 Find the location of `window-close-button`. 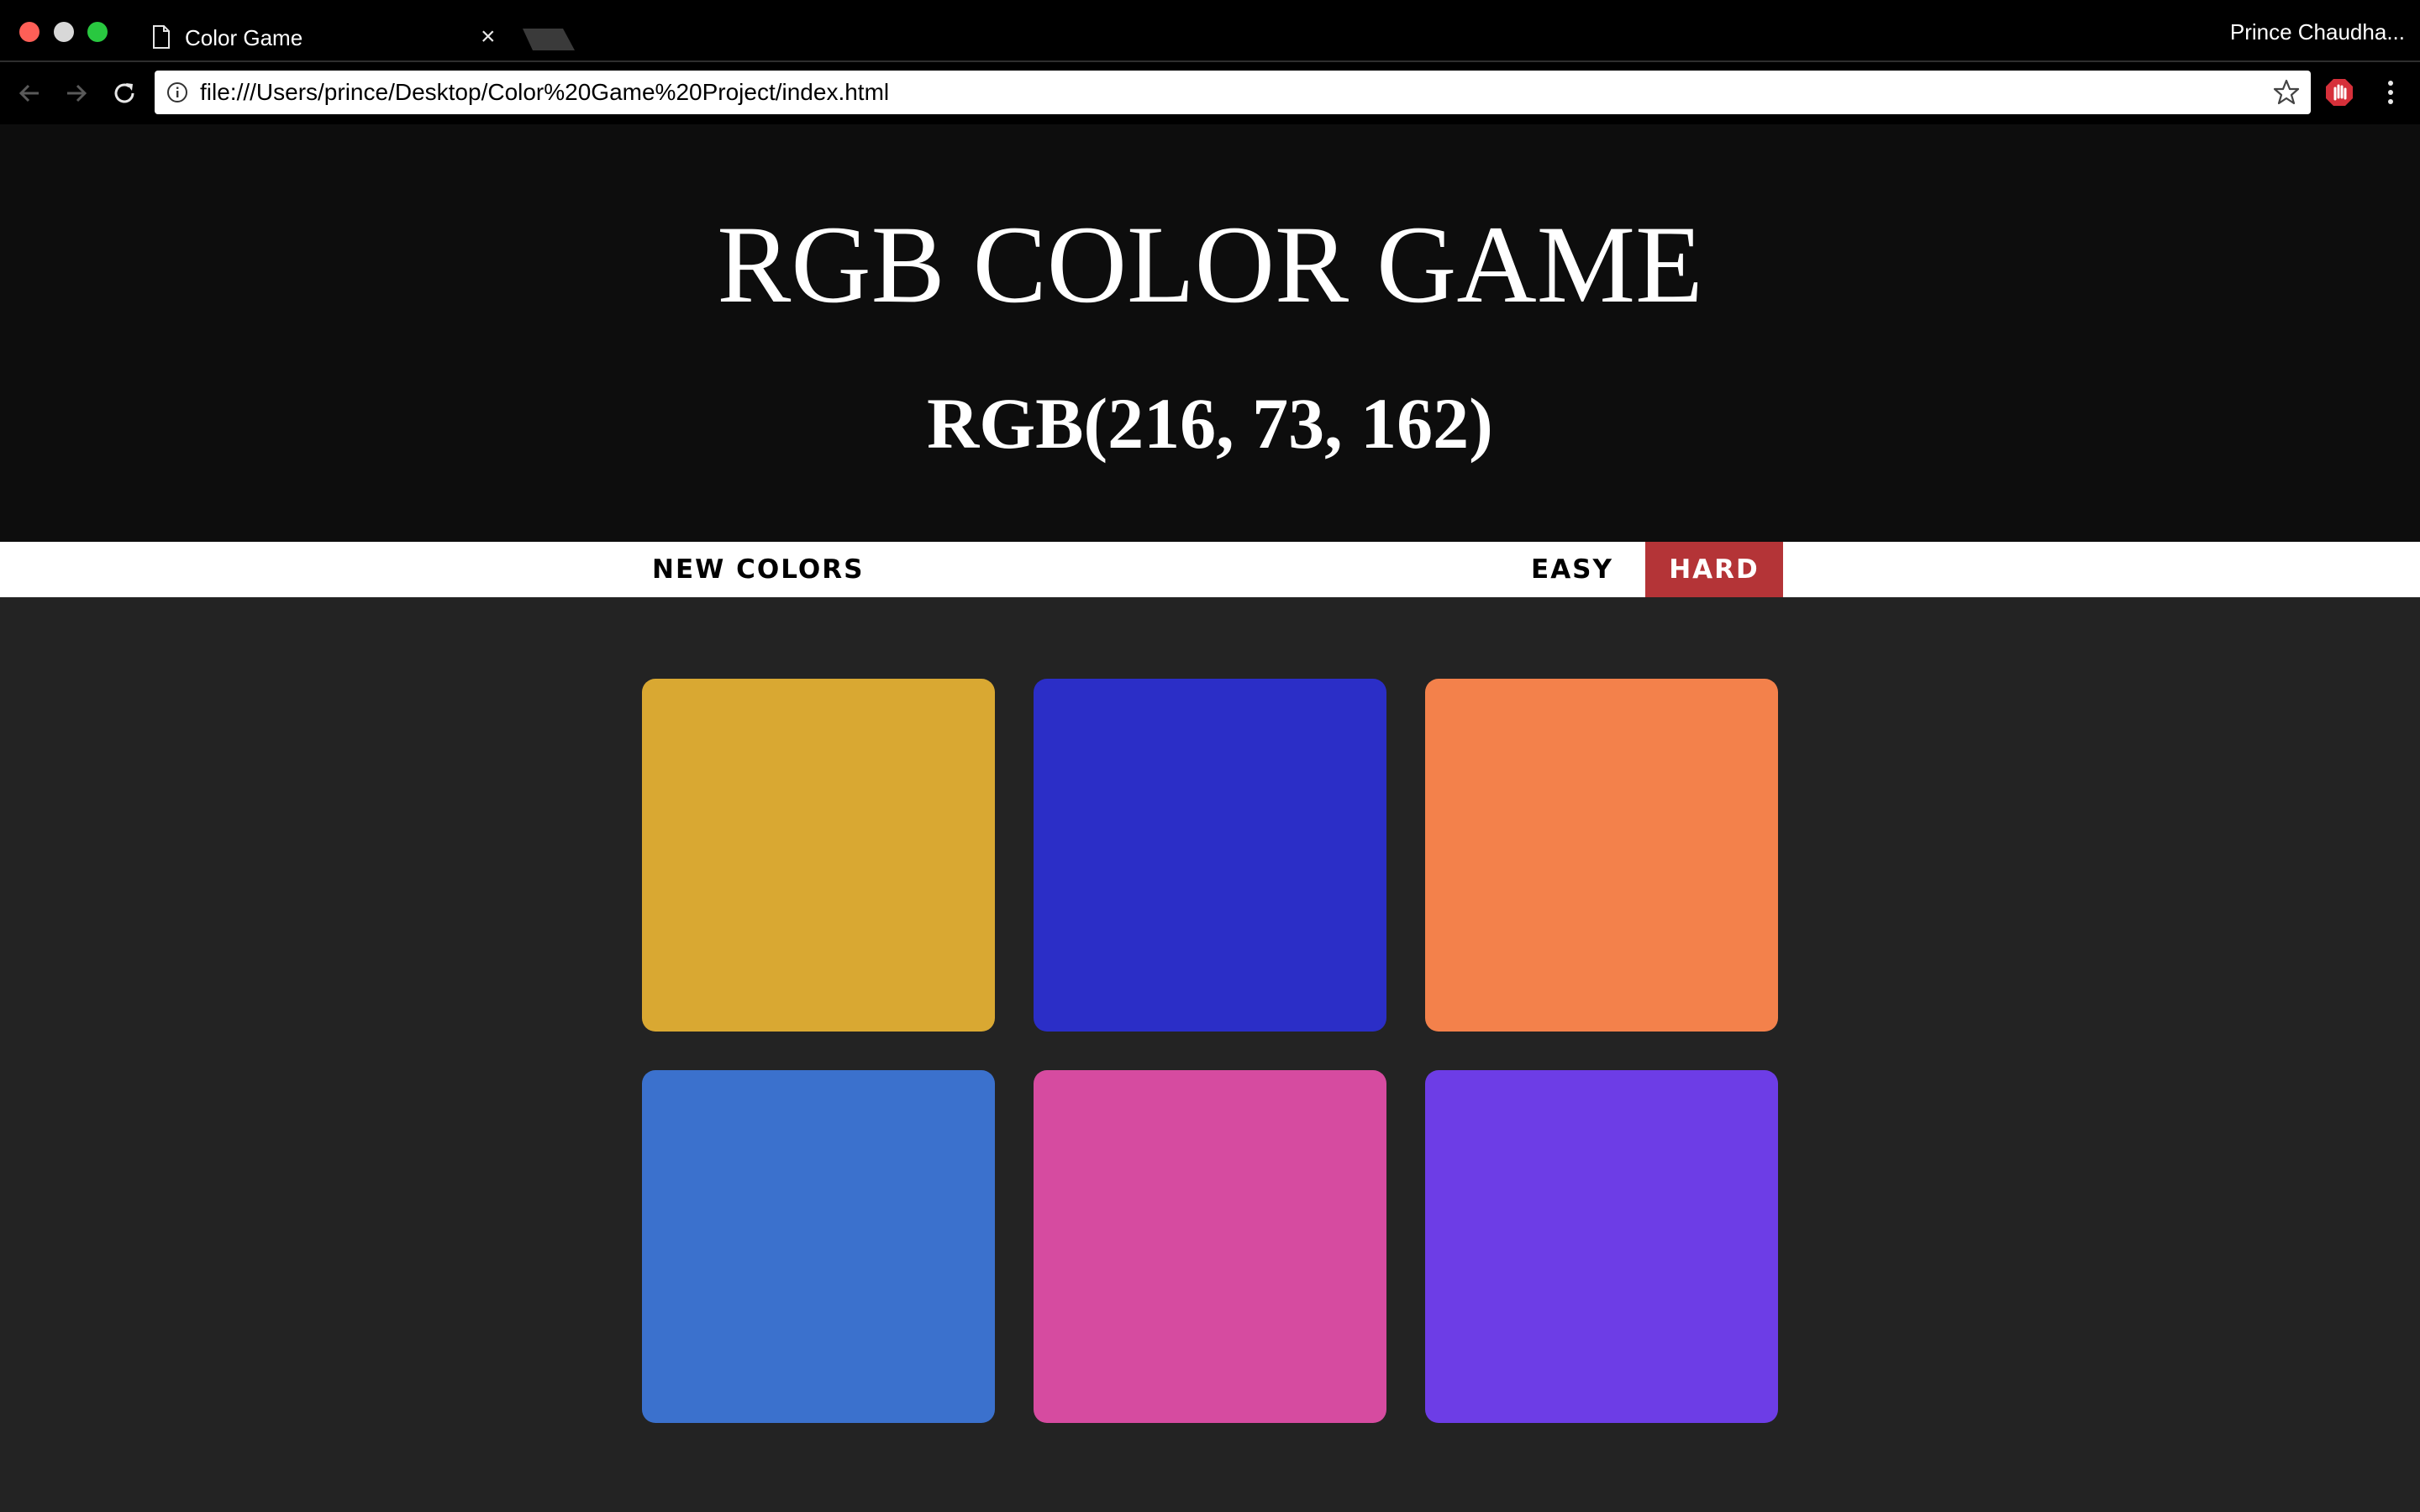

window-close-button is located at coordinates (29, 32).